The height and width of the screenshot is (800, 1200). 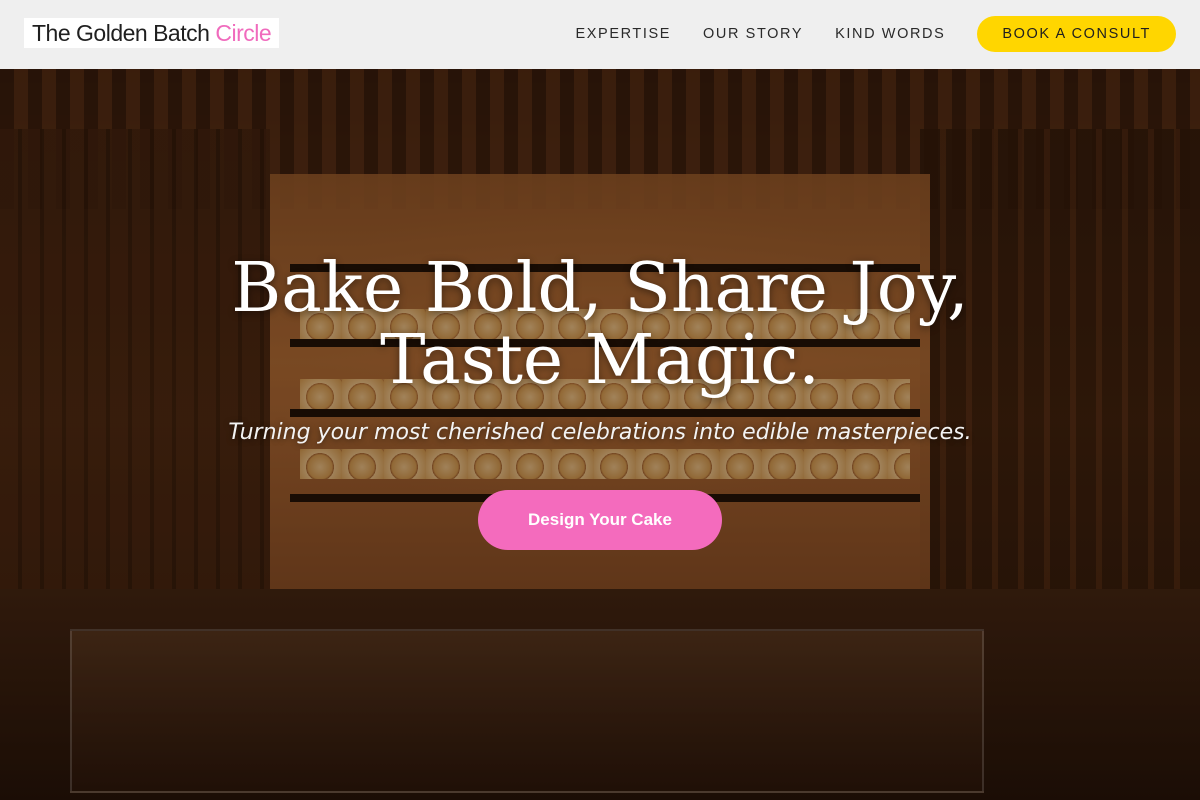 What do you see at coordinates (600, 360) in the screenshot?
I see `hero-title-line-2: Taste Magic.` at bounding box center [600, 360].